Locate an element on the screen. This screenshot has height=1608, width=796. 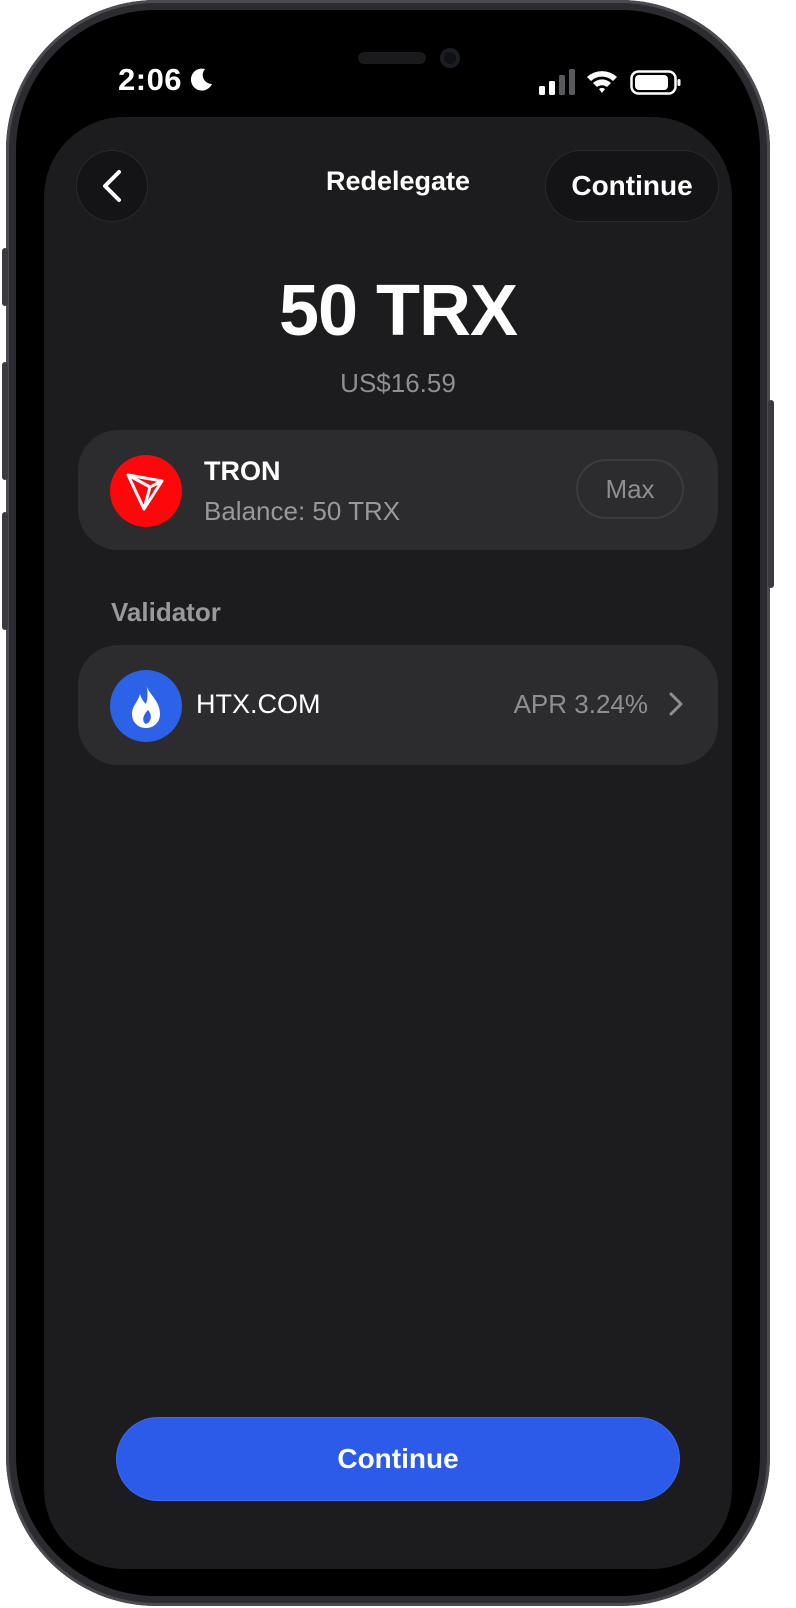
validator-name: HTX.COM is located at coordinates (258, 704).